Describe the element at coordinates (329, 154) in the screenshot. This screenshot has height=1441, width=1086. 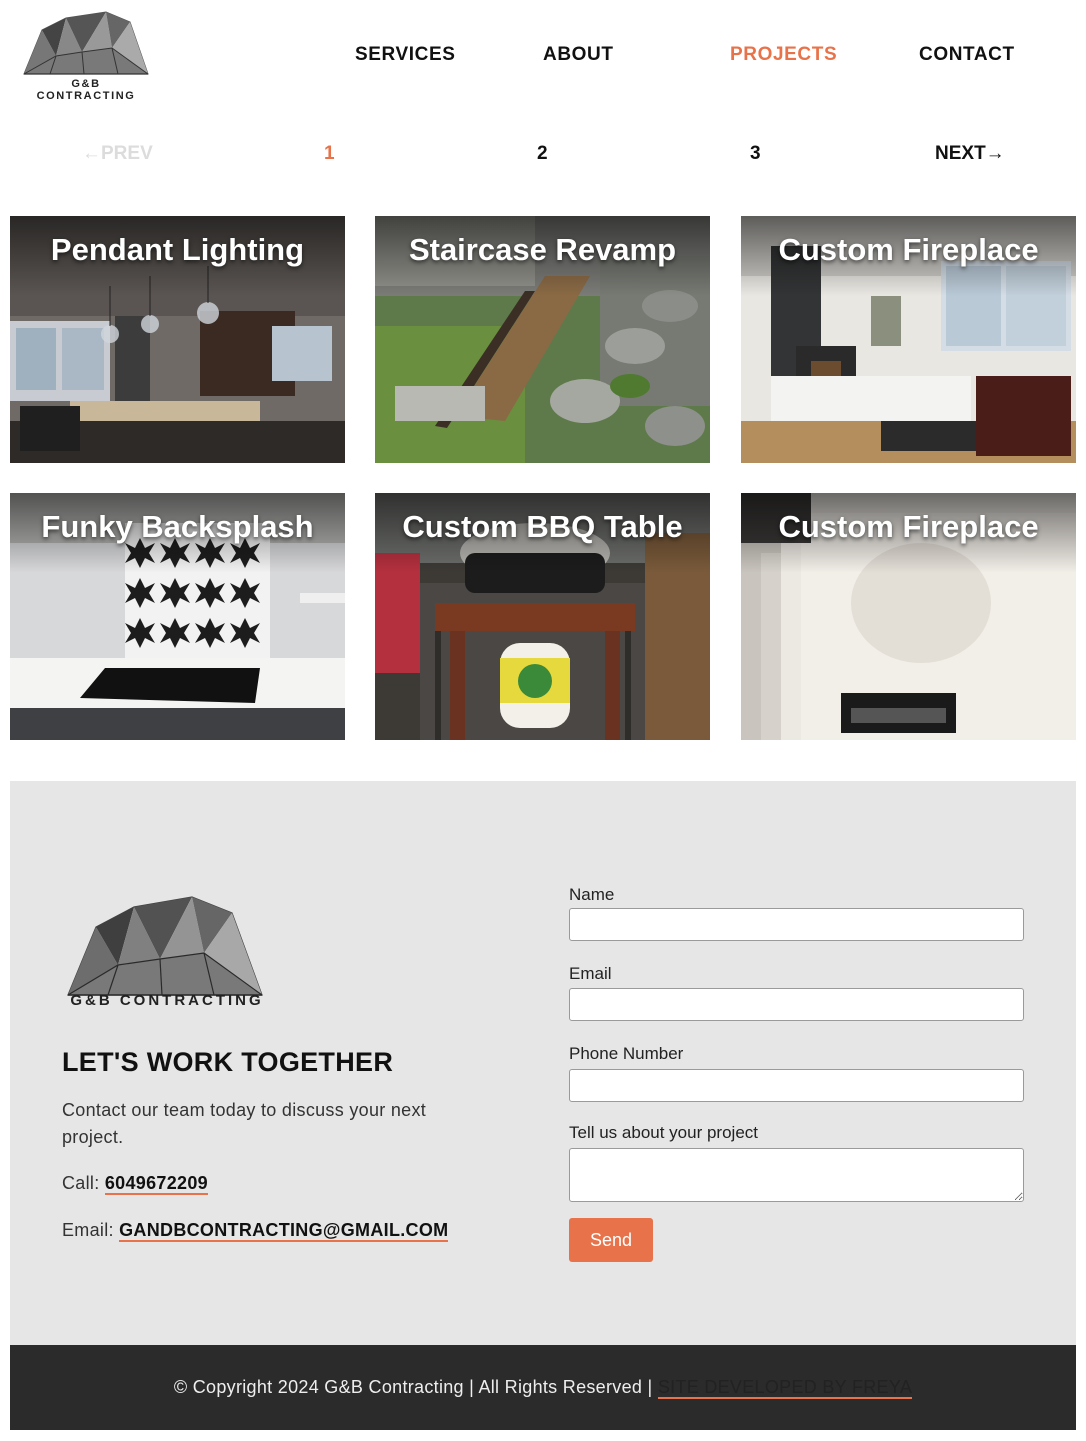
I see `pagination-page-1: 1` at that location.